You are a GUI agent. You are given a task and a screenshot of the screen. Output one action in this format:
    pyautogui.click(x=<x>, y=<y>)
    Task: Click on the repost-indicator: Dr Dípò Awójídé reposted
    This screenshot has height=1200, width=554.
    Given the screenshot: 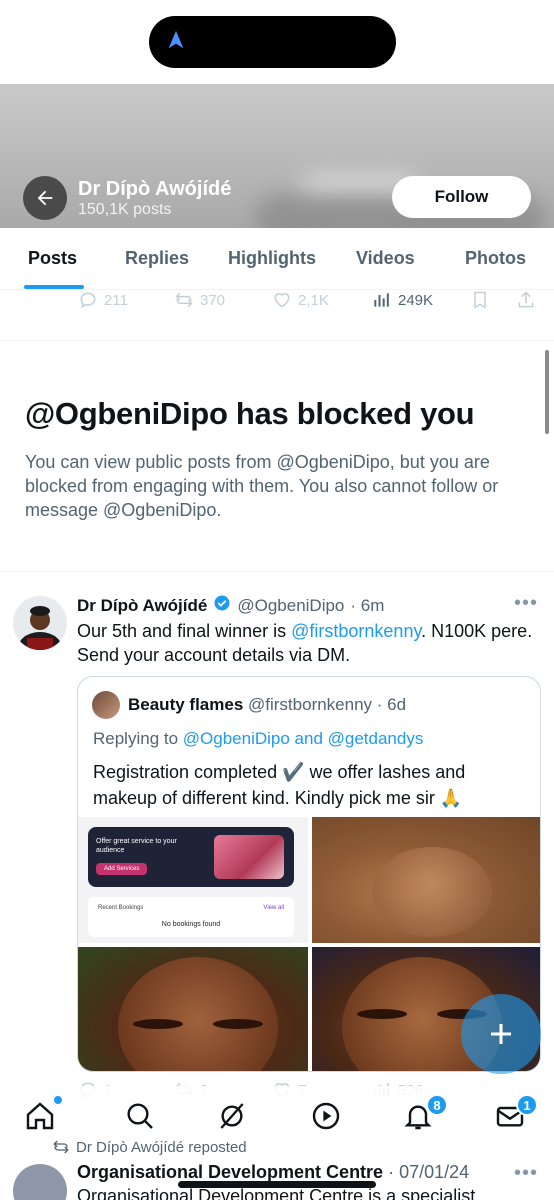 What is the action you would take?
    pyautogui.click(x=149, y=1147)
    